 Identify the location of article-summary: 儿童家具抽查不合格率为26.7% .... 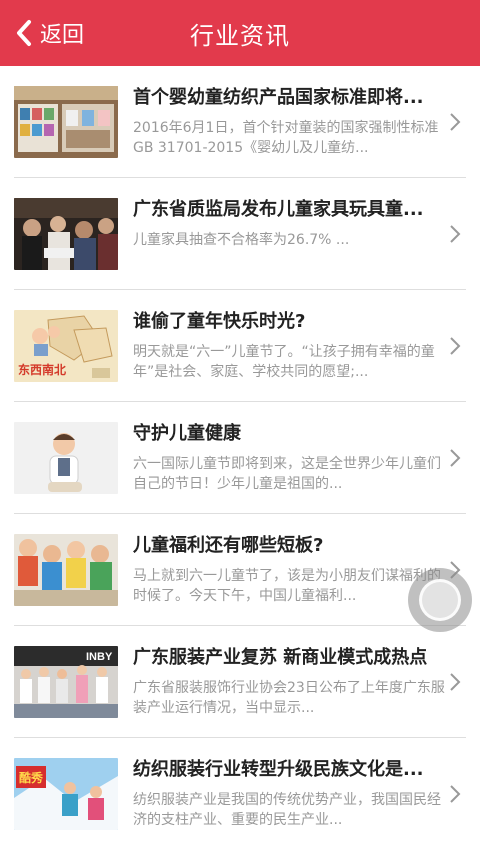
(241, 240).